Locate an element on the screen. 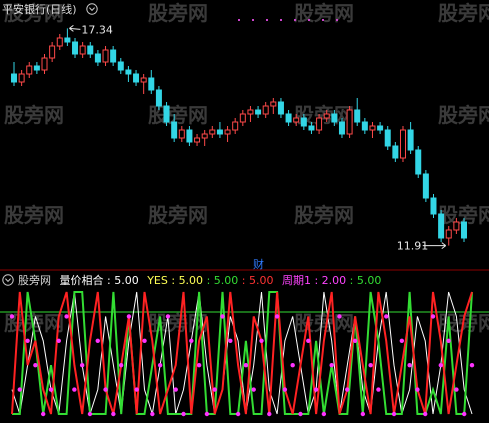  high-arrow is located at coordinates (75, 28).